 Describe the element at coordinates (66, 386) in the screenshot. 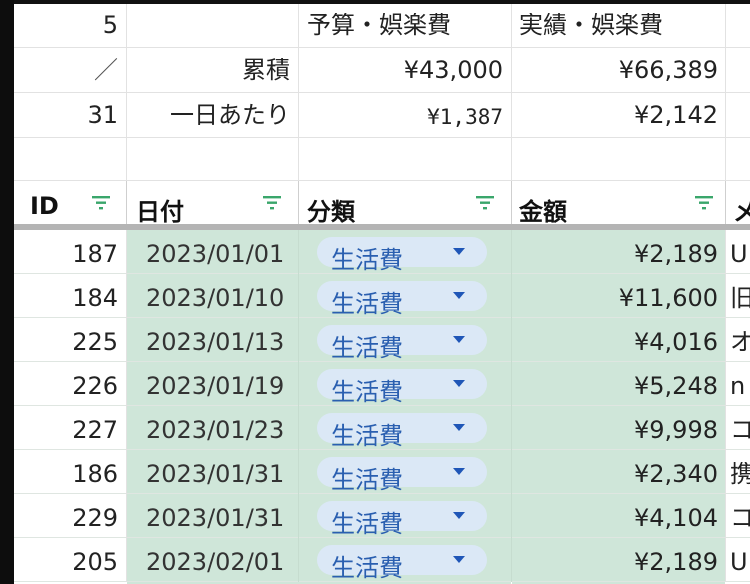

I see `cell-id: 226` at that location.